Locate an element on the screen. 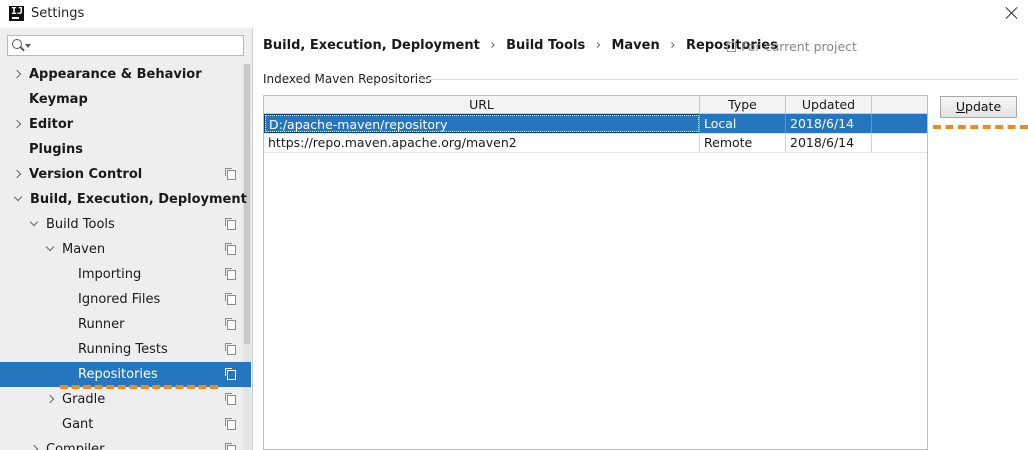 The image size is (1028, 450). update-label: pdate is located at coordinates (983, 106).